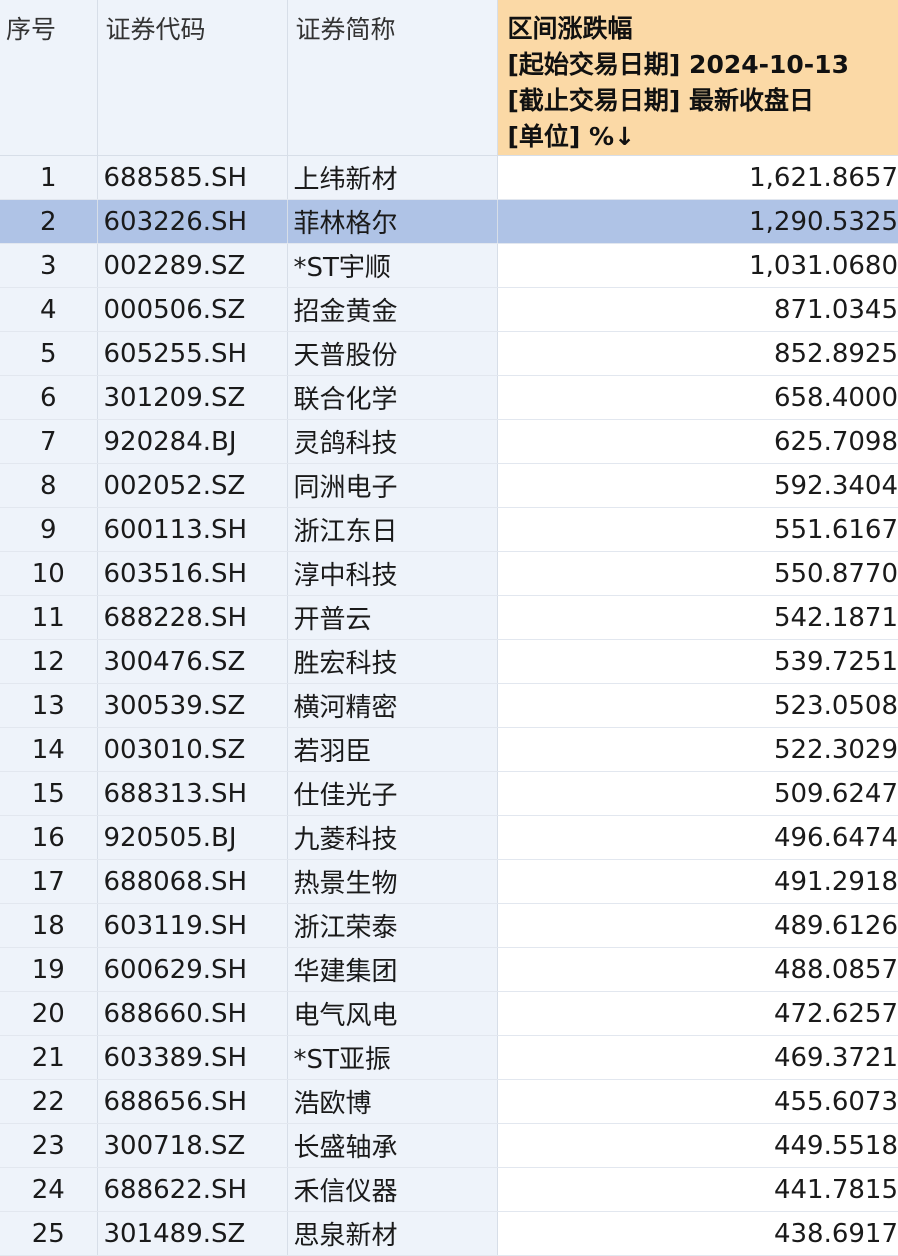  What do you see at coordinates (48, 78) in the screenshot?
I see `column-header-index: 序号` at bounding box center [48, 78].